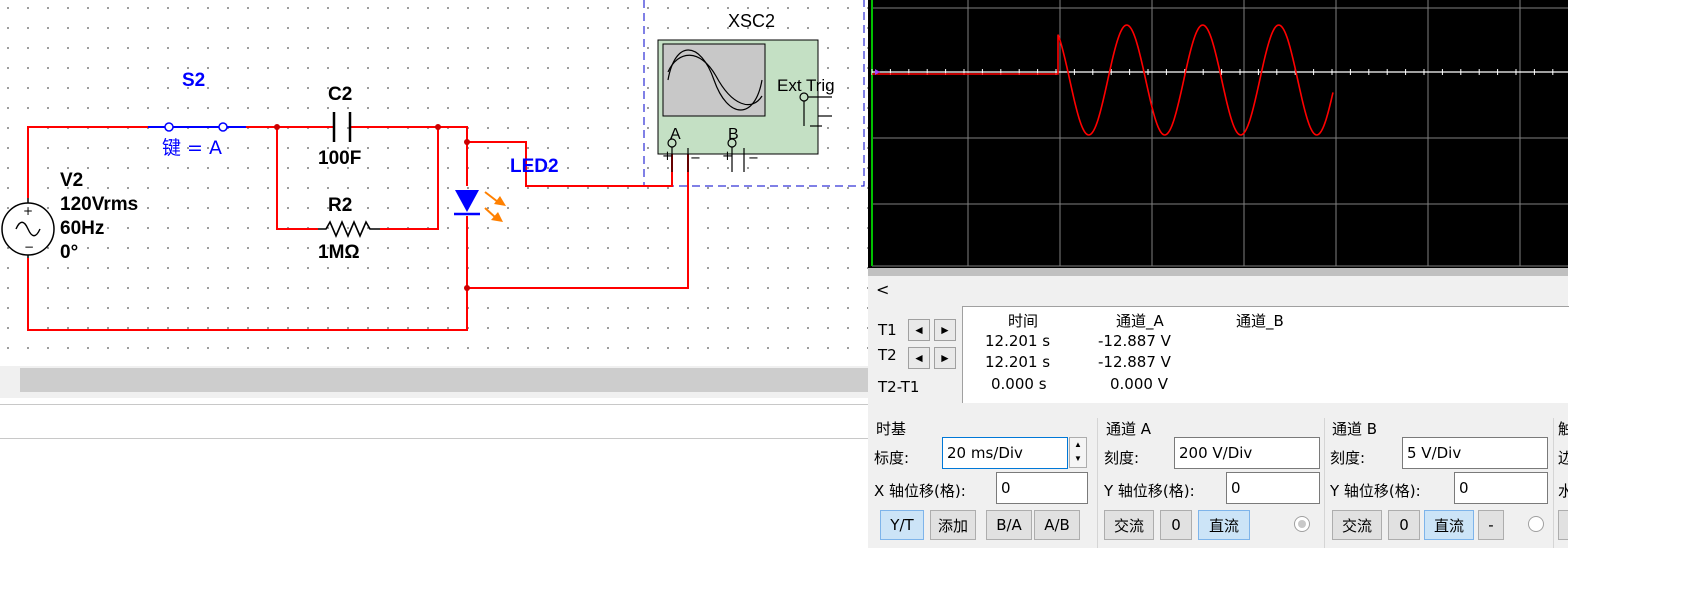 The height and width of the screenshot is (589, 1685). Describe the element at coordinates (892, 458) in the screenshot. I see `timebase-scale-label: 标度:` at that location.